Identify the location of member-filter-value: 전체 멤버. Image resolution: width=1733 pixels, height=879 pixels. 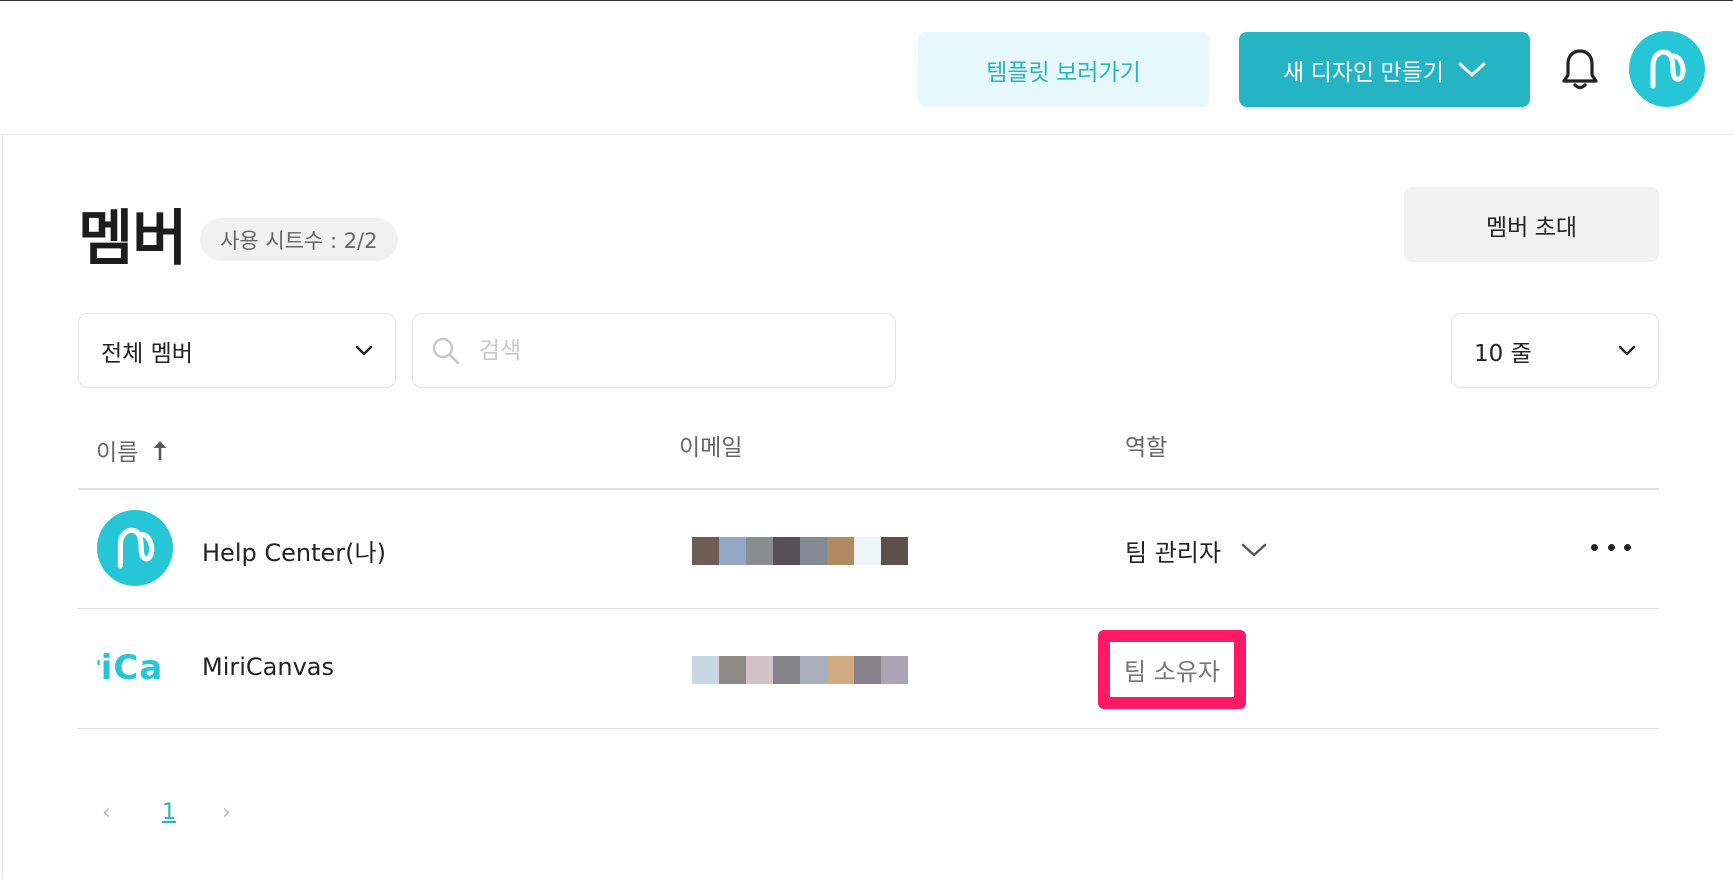
(147, 353).